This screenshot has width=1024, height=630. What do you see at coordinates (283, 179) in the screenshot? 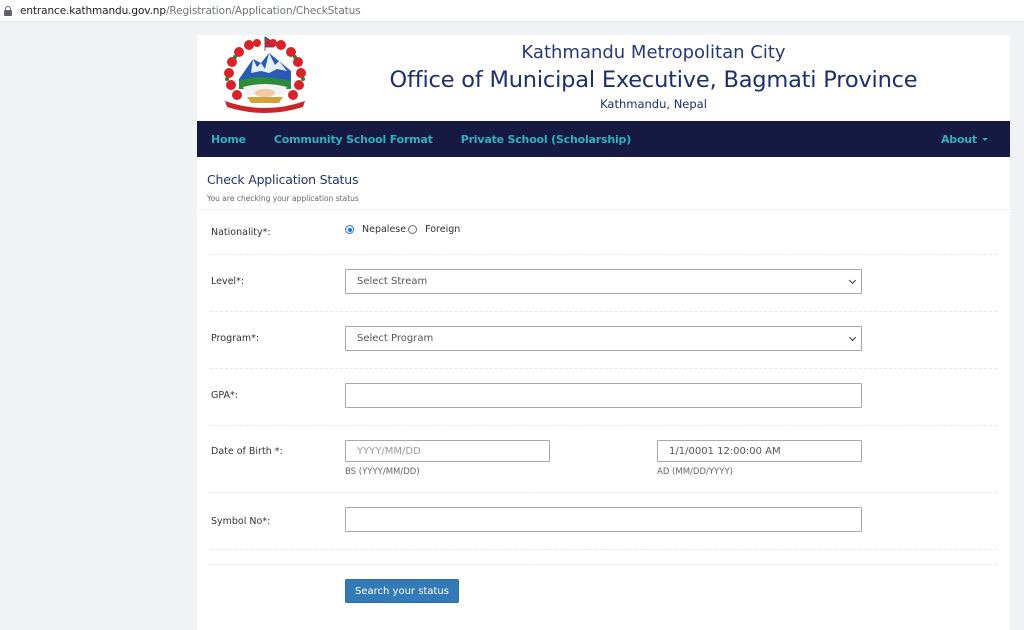
I see `page-title: Check Application Status` at bounding box center [283, 179].